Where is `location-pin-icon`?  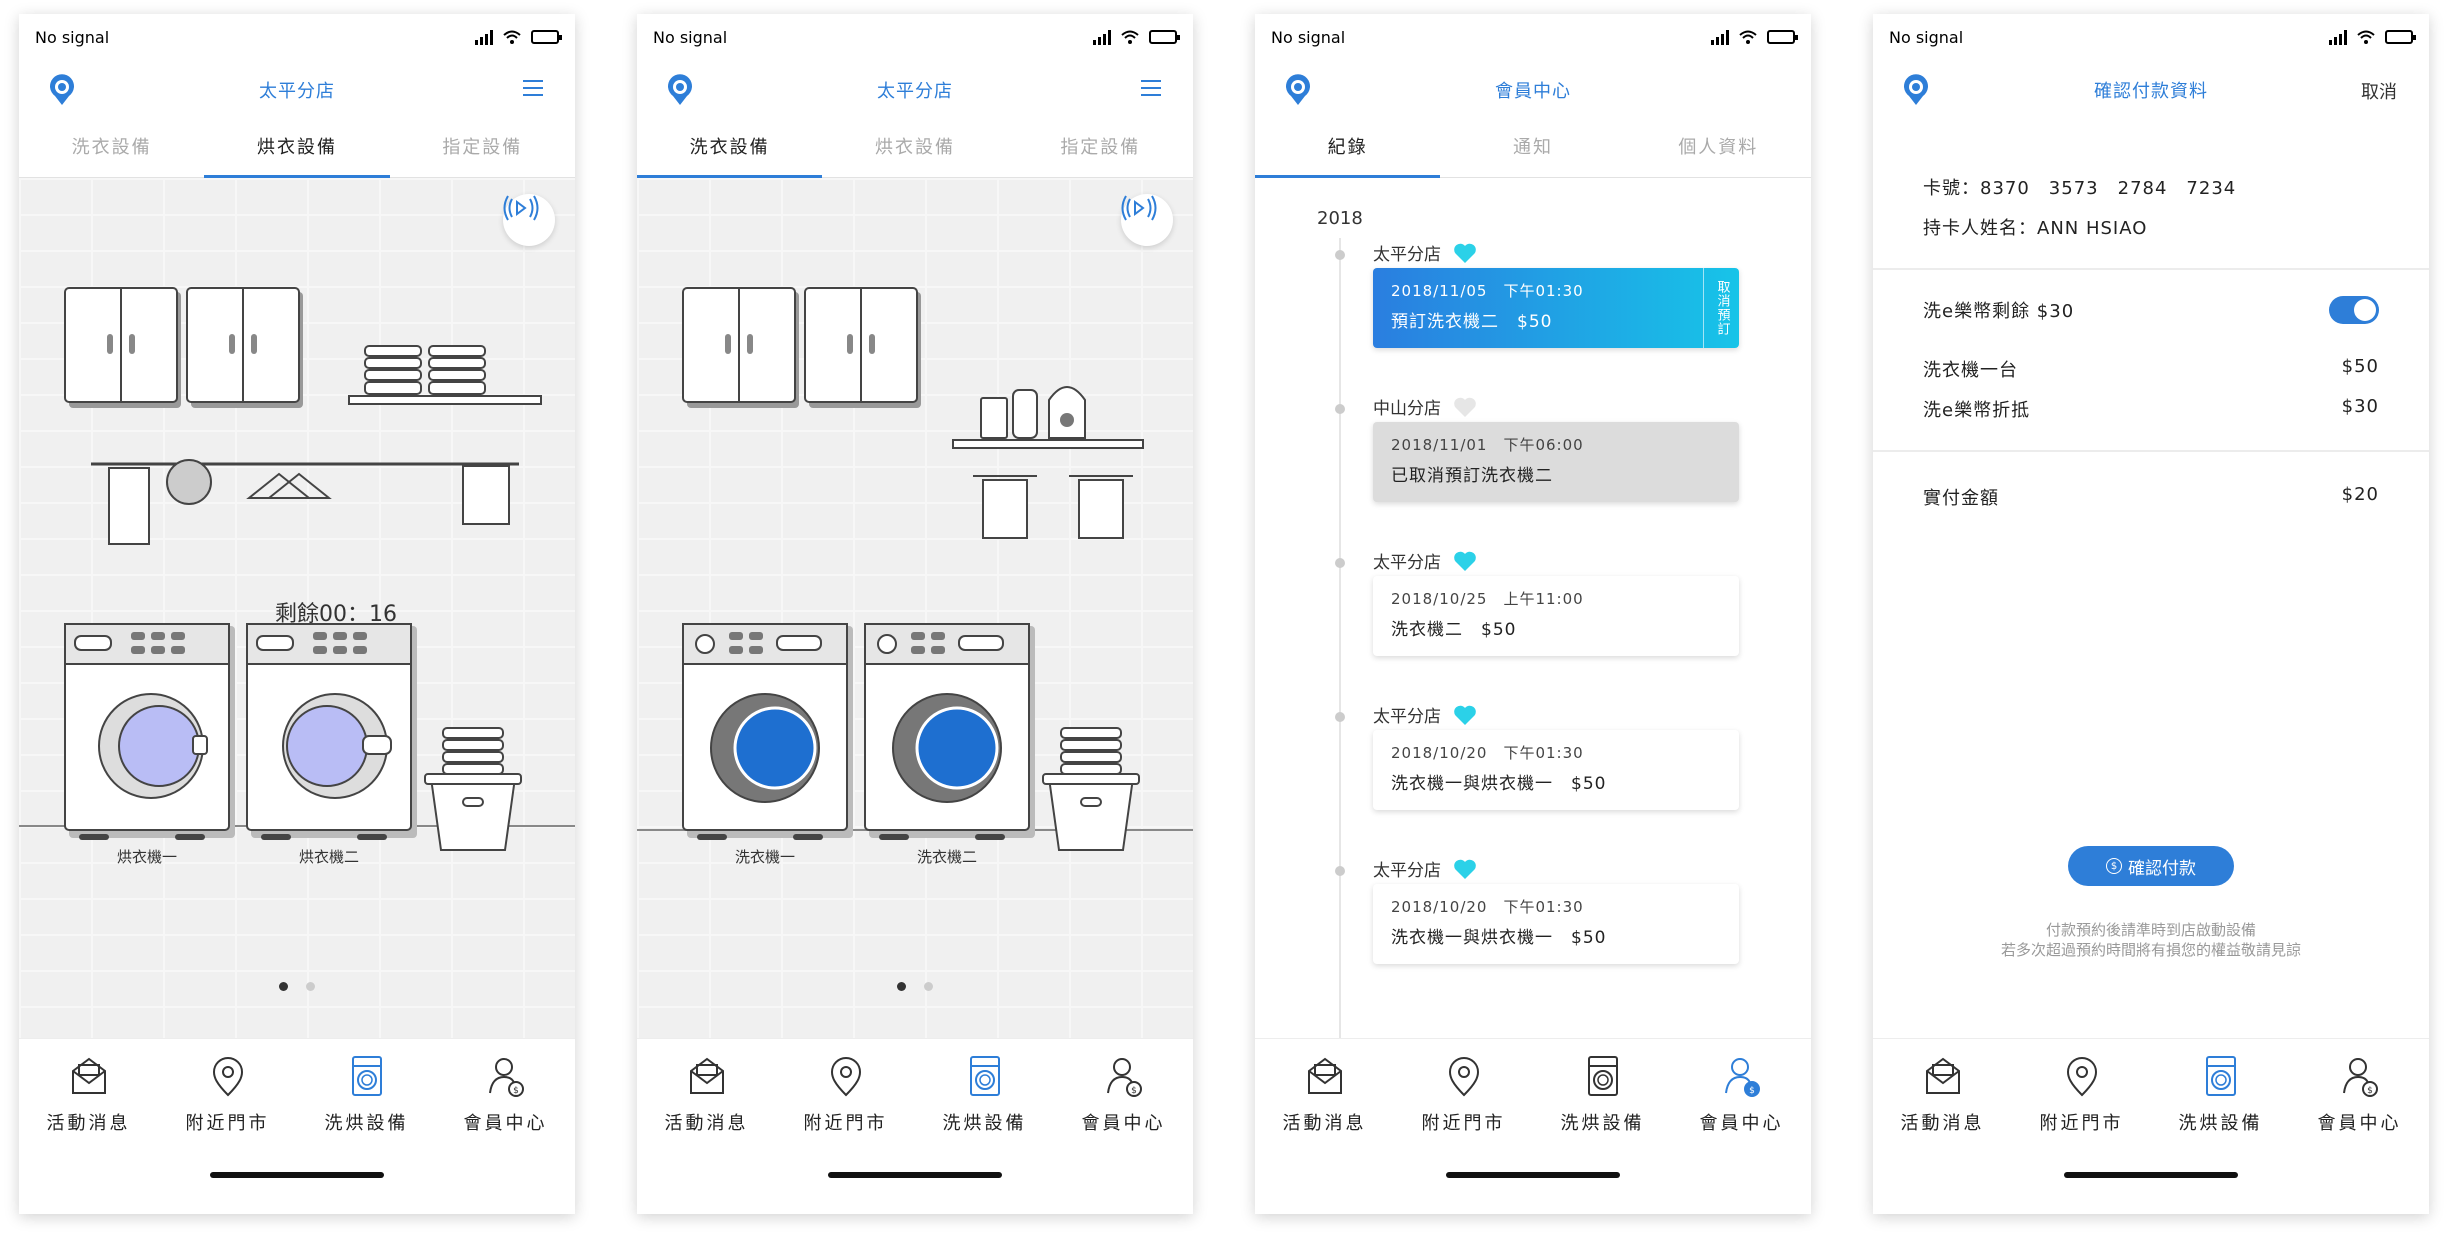 location-pin-icon is located at coordinates (845, 1077).